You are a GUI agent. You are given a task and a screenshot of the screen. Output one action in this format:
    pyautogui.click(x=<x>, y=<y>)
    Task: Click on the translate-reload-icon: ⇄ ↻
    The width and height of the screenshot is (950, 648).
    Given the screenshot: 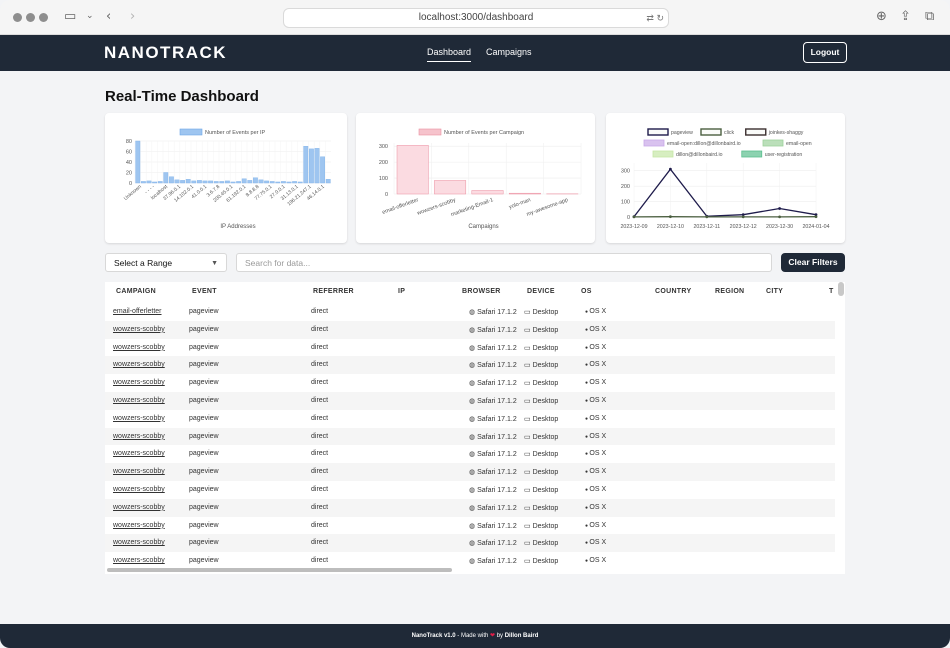 What is the action you would take?
    pyautogui.click(x=655, y=18)
    